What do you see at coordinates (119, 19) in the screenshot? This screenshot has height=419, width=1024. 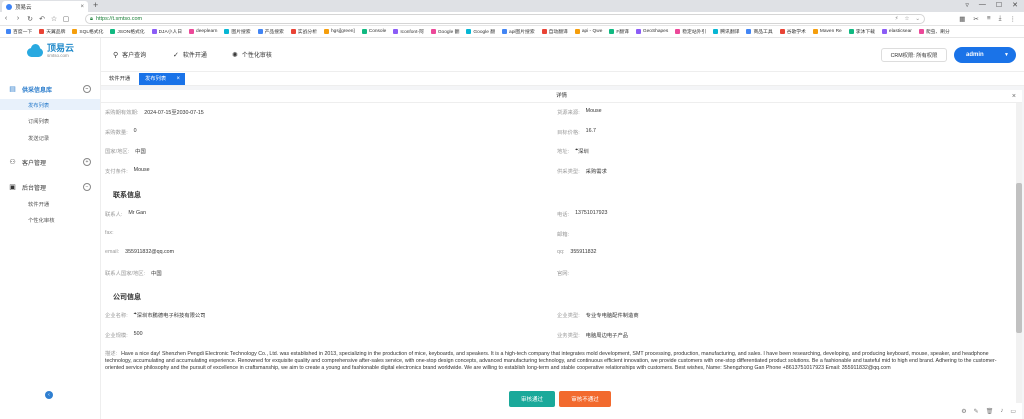 I see `url-text: https://t.smtso.com` at bounding box center [119, 19].